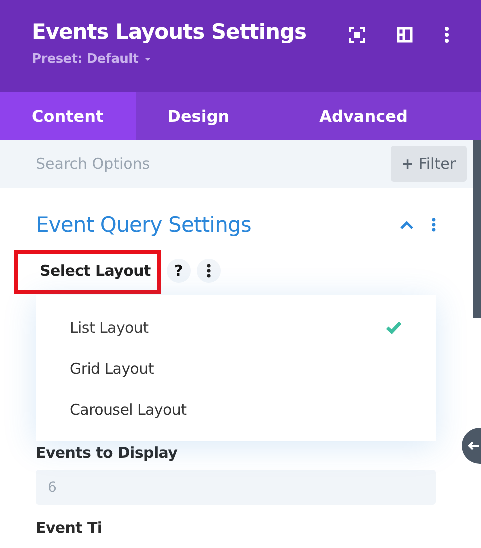  I want to click on arrow-icon, so click(474, 446).